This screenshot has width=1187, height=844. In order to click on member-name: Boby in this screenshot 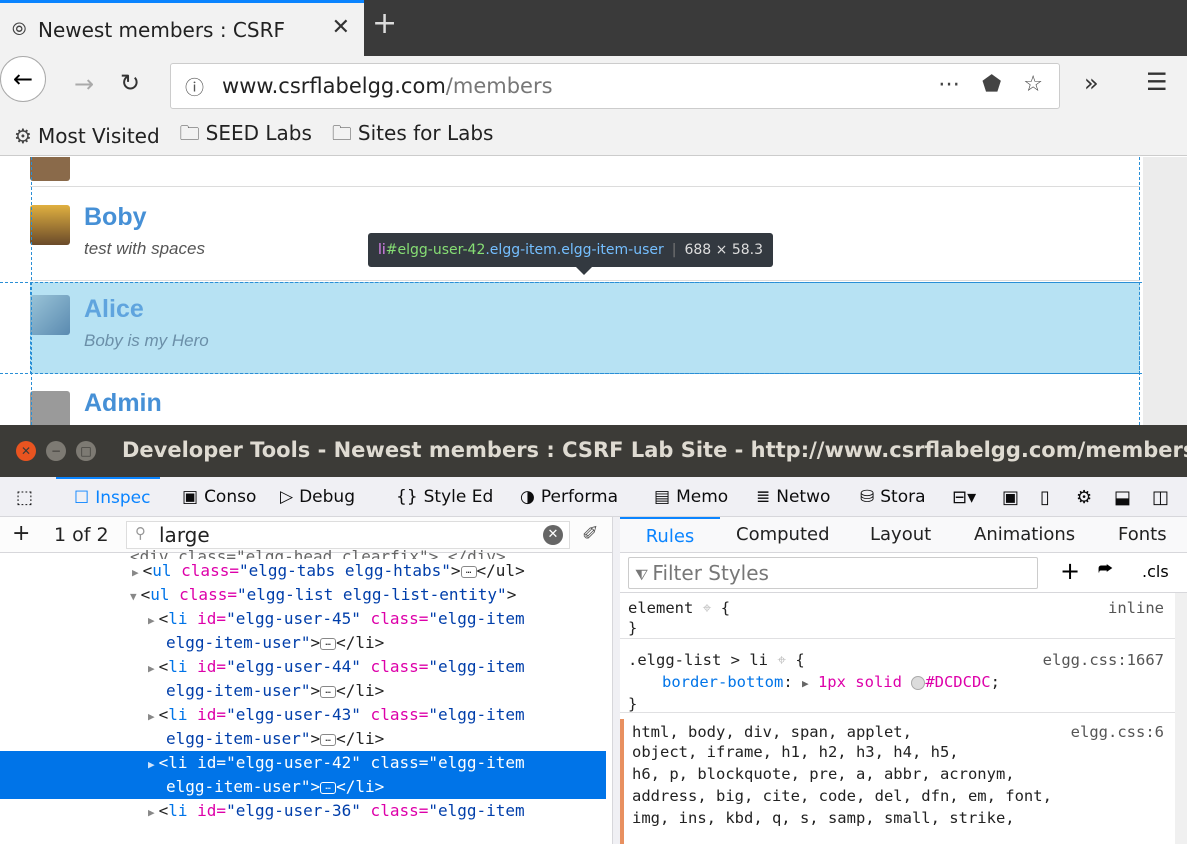, I will do `click(115, 217)`.